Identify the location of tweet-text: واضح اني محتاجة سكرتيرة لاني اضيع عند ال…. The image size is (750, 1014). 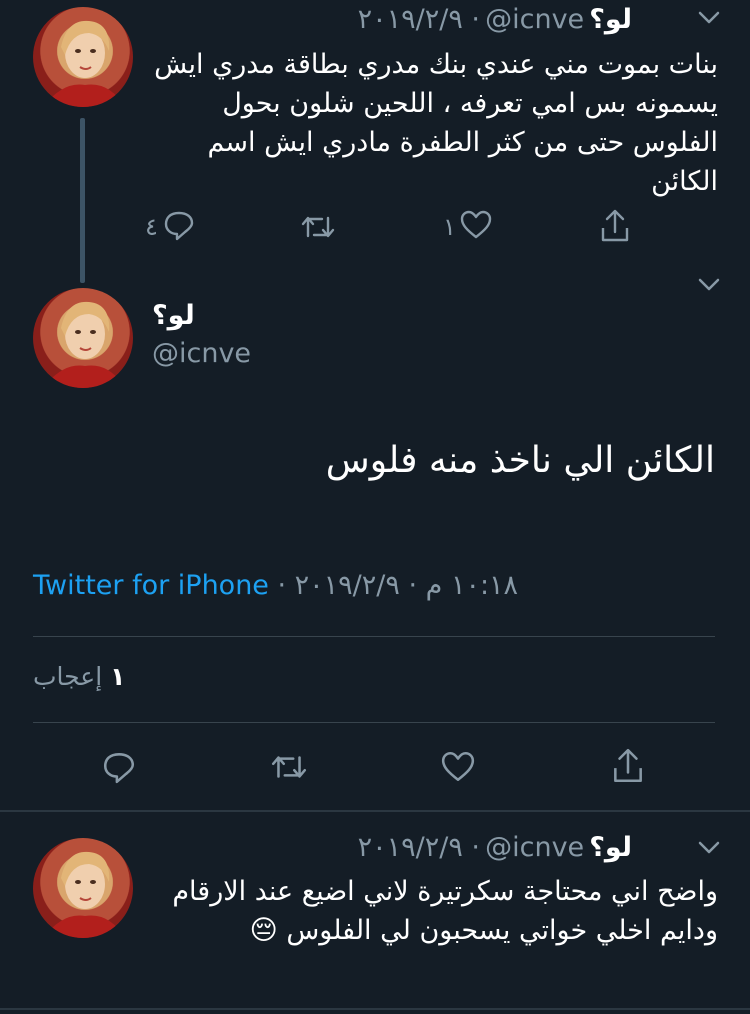
(445, 911).